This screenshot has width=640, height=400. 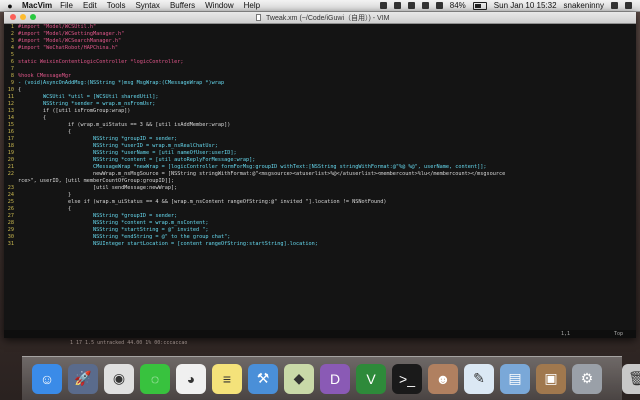 What do you see at coordinates (383, 5) in the screenshot?
I see `s-icon` at bounding box center [383, 5].